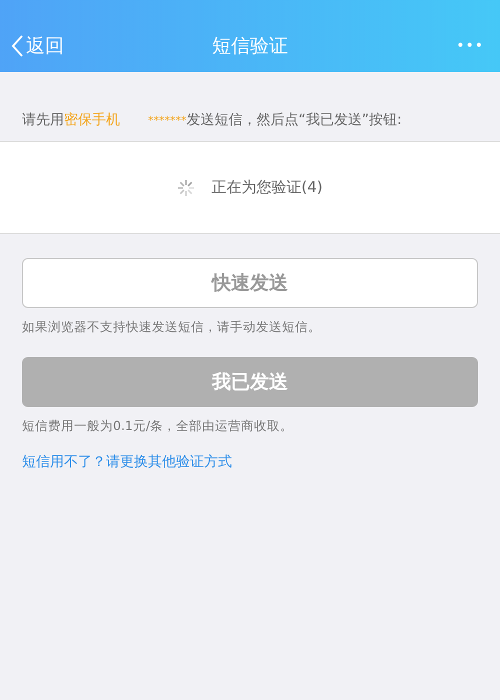 This screenshot has width=500, height=700. I want to click on chevron-left-icon, so click(17, 46).